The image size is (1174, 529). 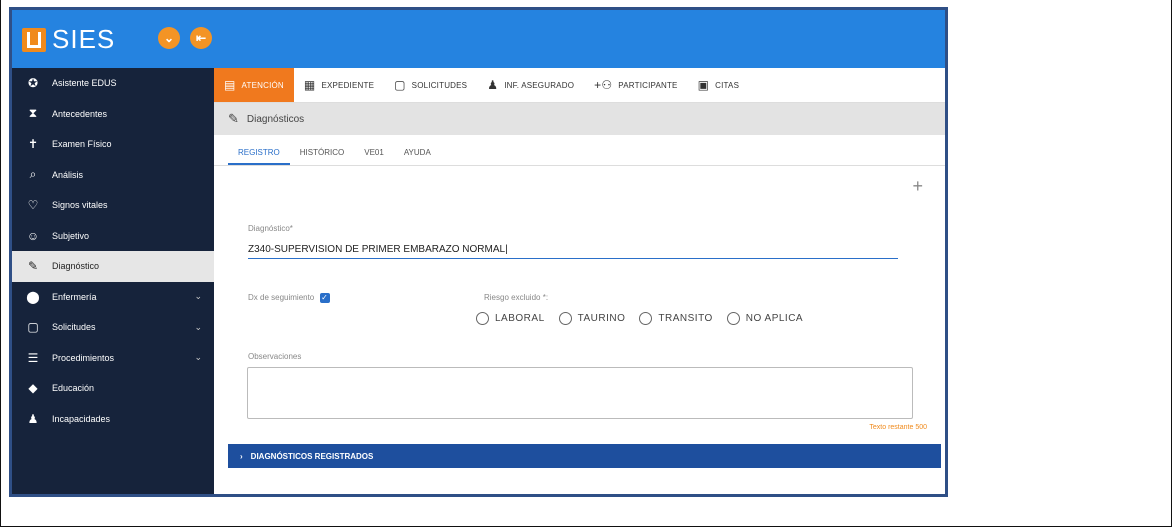 What do you see at coordinates (917, 186) in the screenshot?
I see `add-icon: +` at bounding box center [917, 186].